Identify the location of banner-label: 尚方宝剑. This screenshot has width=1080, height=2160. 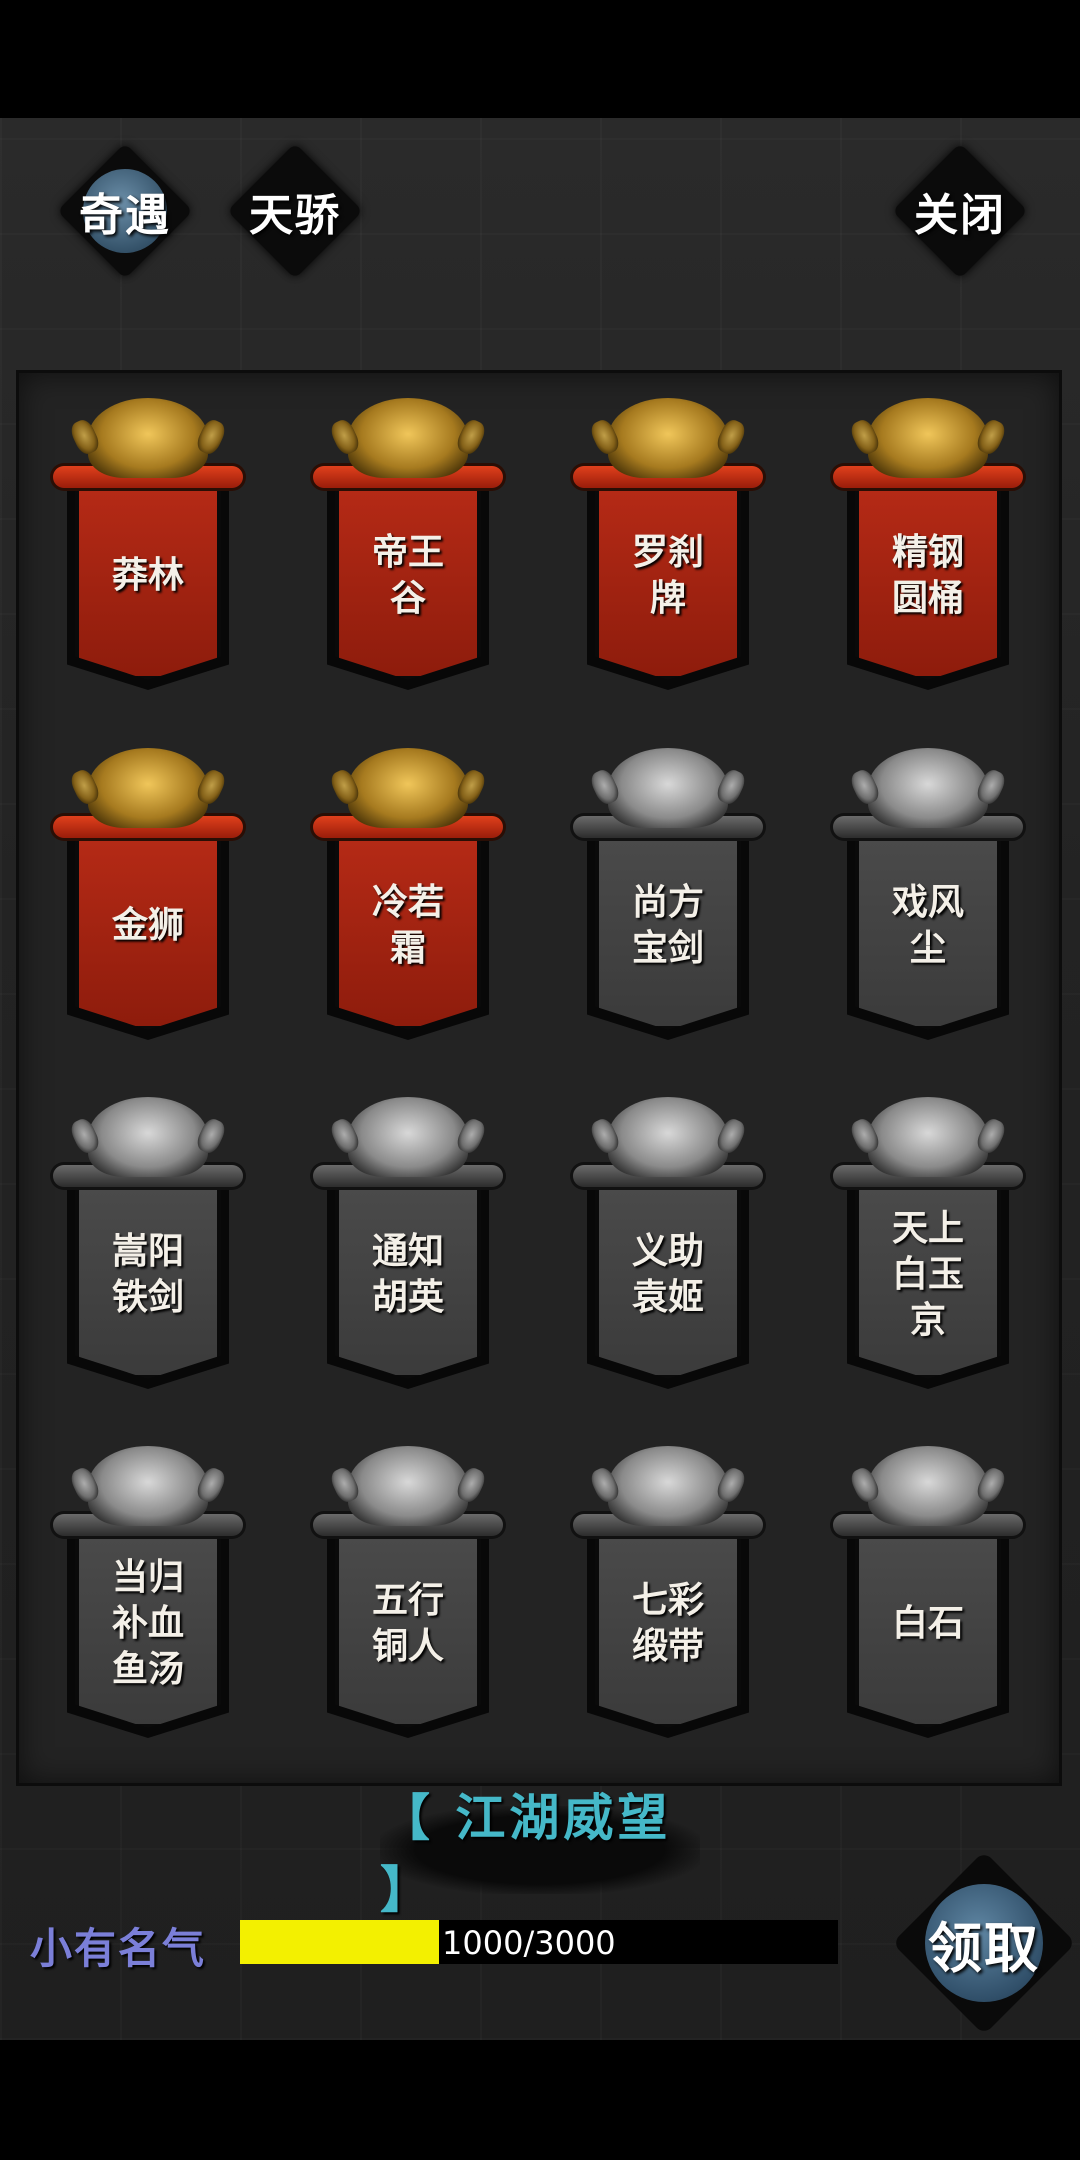
(667, 925).